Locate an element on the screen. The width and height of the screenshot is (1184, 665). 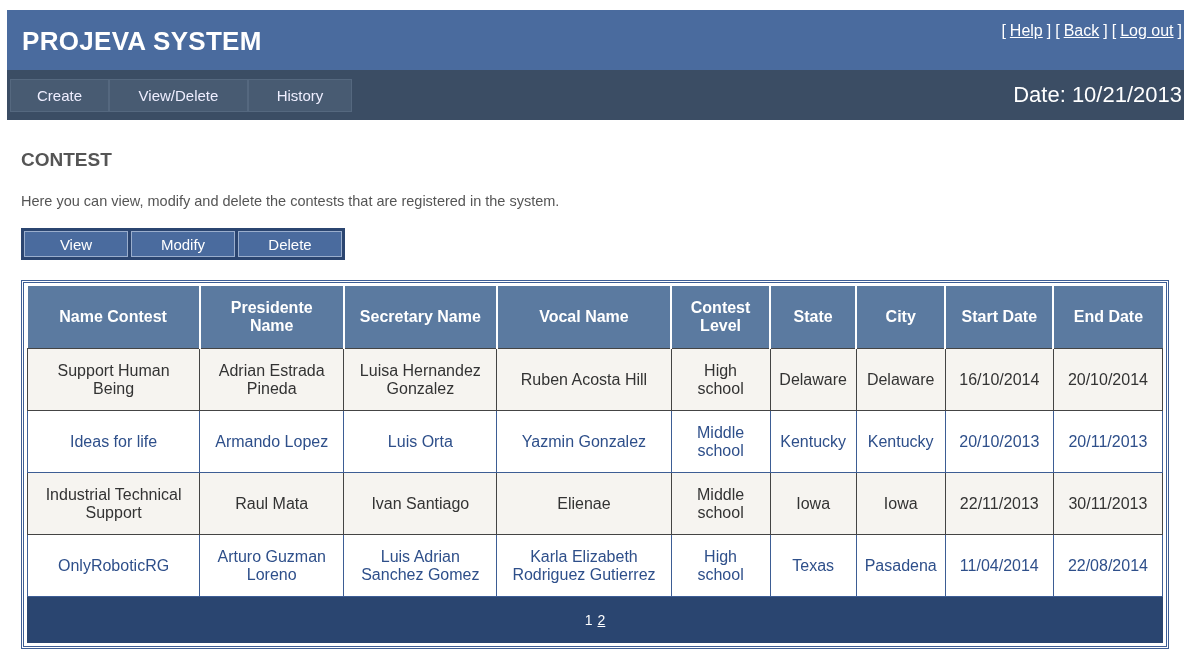
column-header: Name Contest is located at coordinates (113, 317).